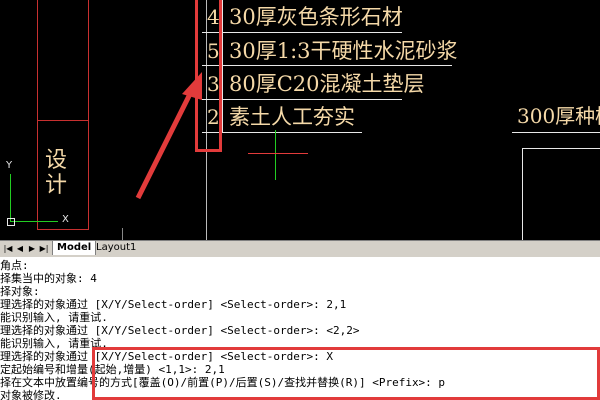  What do you see at coordinates (122, 234) in the screenshot?
I see `small-mark` at bounding box center [122, 234].